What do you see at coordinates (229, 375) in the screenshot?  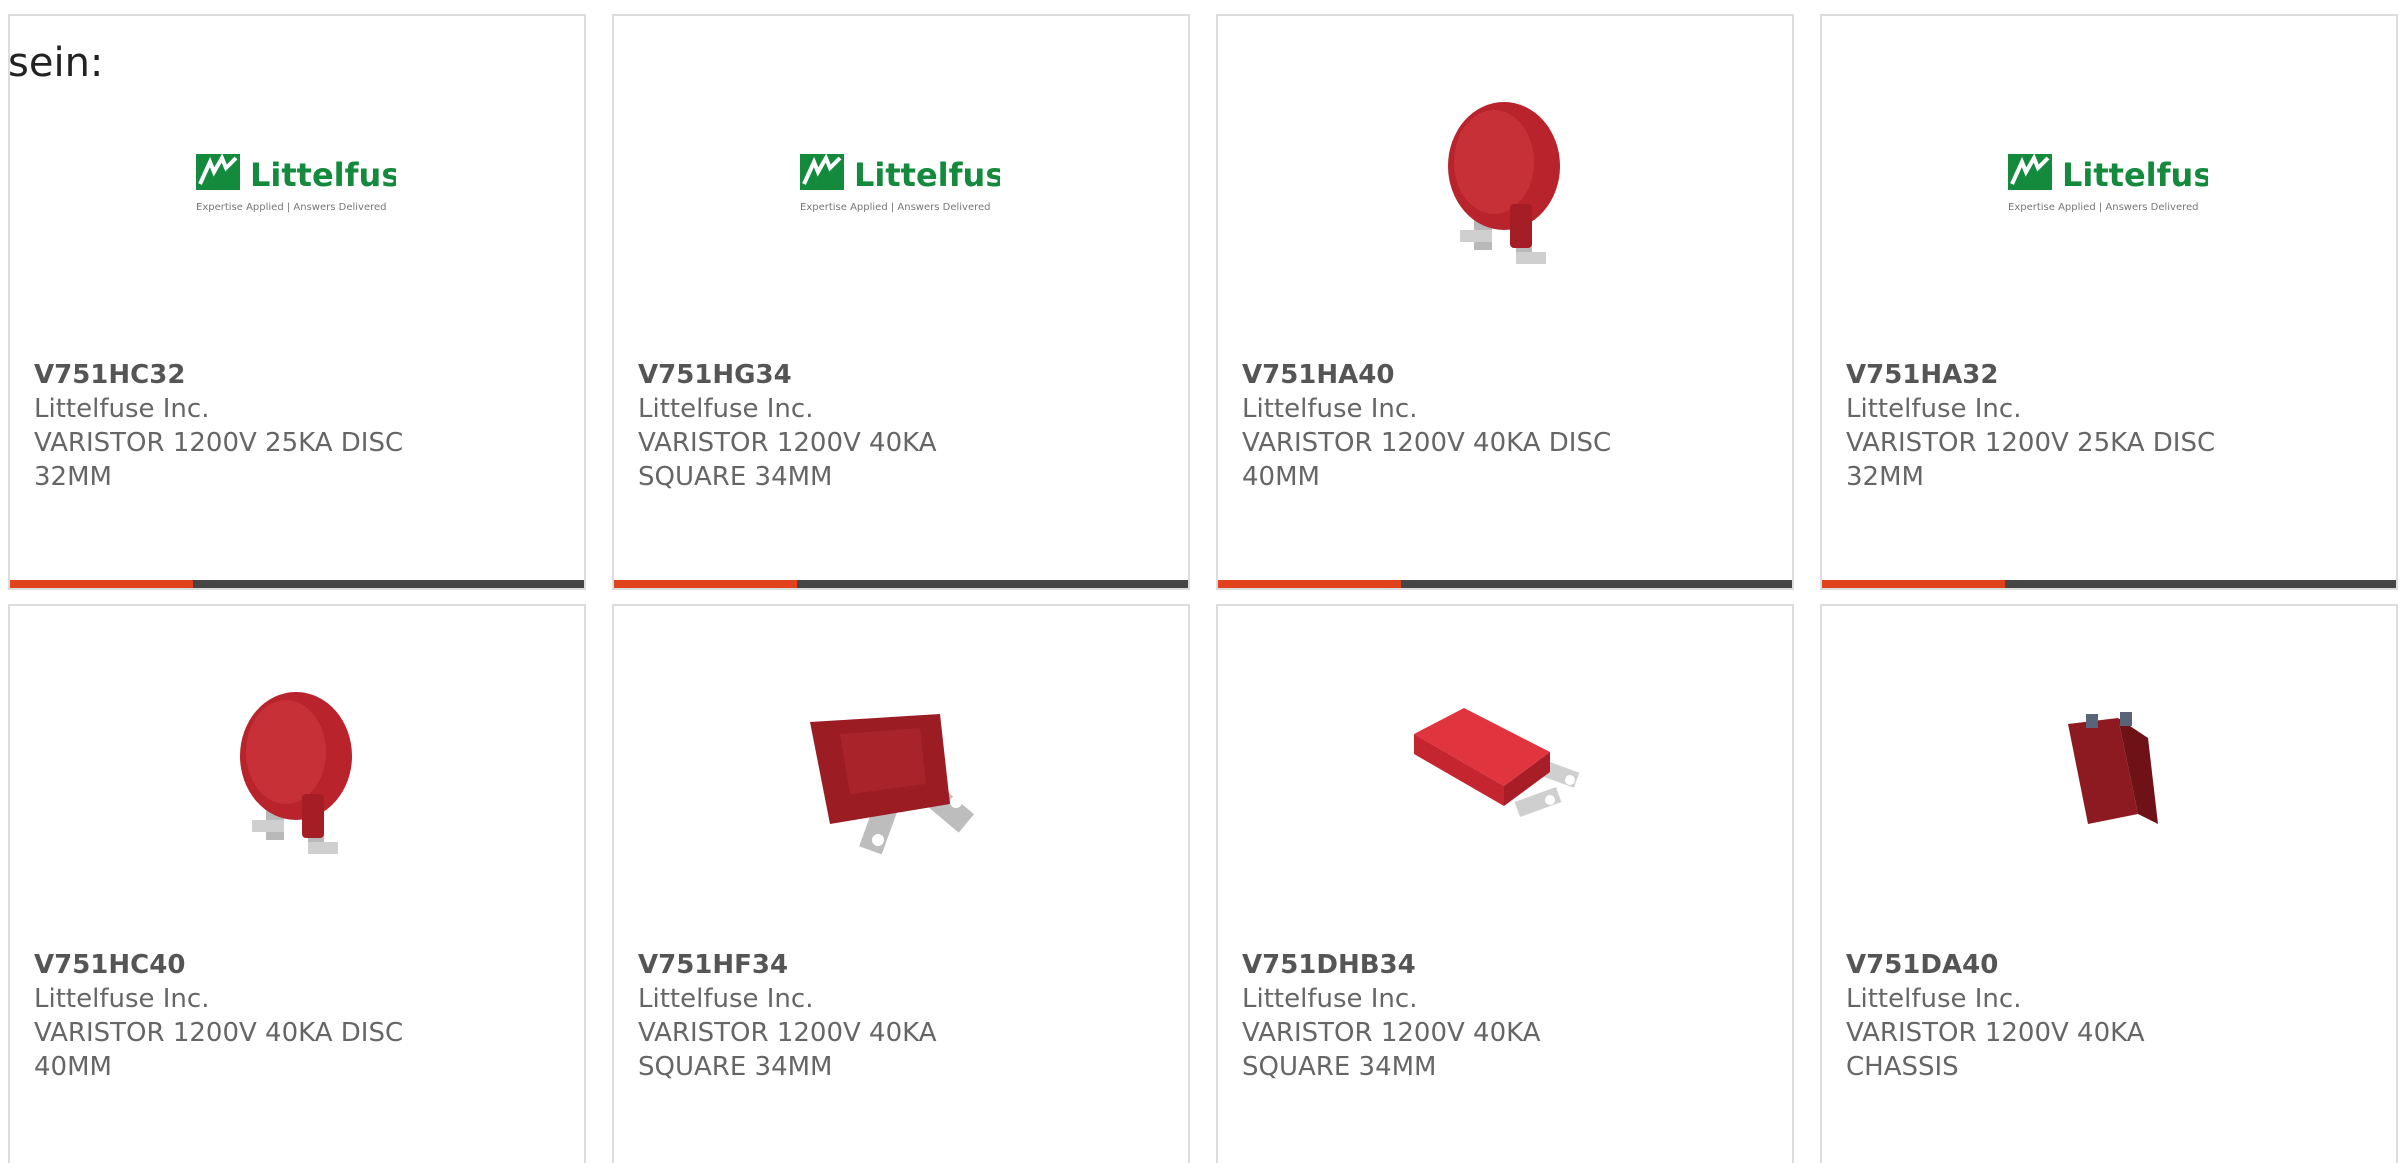 I see `part-number: V751HC32` at bounding box center [229, 375].